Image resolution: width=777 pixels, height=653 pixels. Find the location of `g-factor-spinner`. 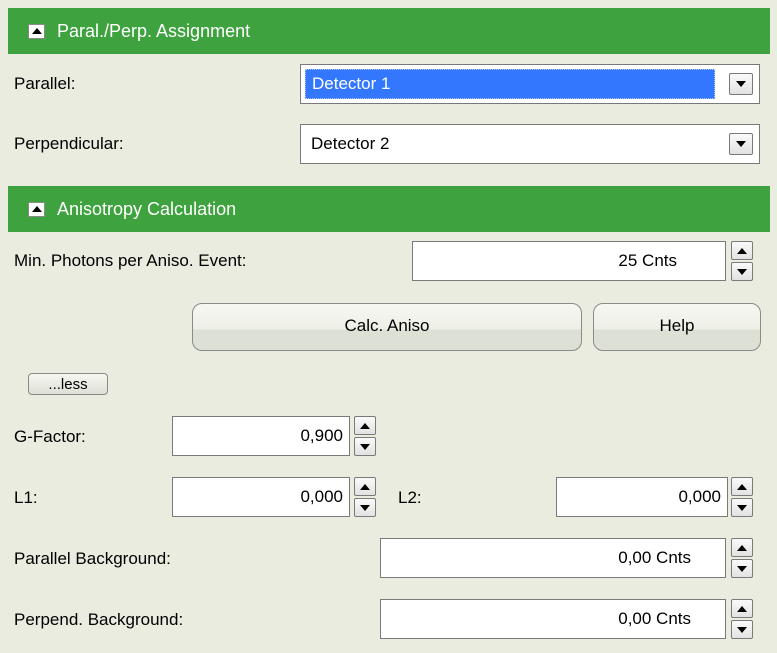

g-factor-spinner is located at coordinates (365, 436).